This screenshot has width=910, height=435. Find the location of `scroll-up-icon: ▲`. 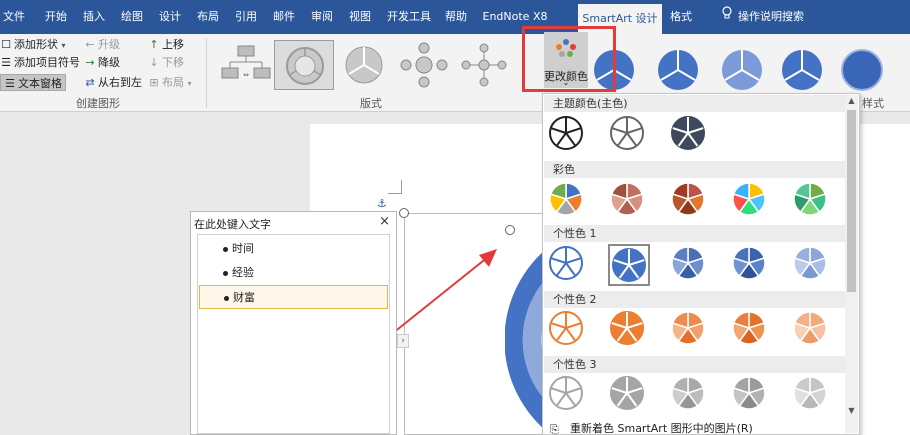

scroll-up-icon: ▲ is located at coordinates (851, 101).